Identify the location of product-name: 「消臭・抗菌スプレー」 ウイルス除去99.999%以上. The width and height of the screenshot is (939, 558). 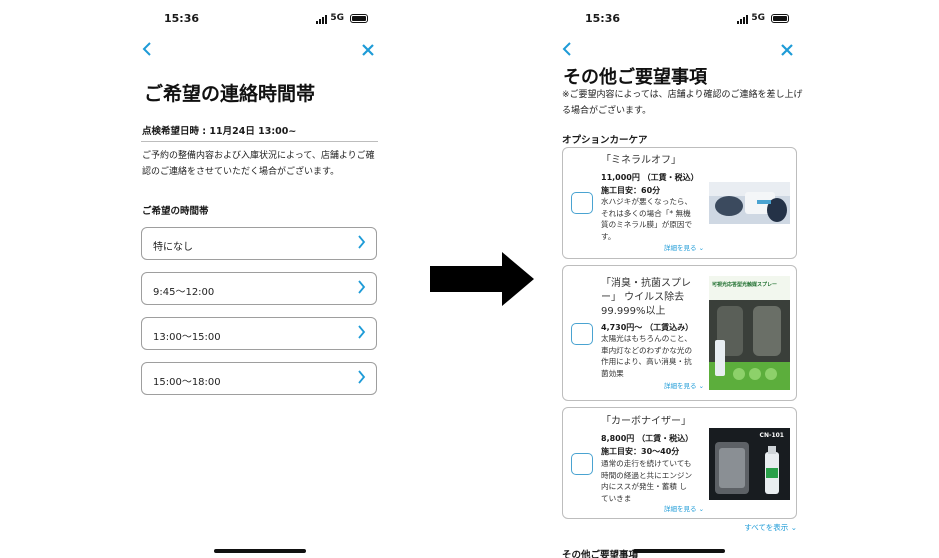
(646, 297).